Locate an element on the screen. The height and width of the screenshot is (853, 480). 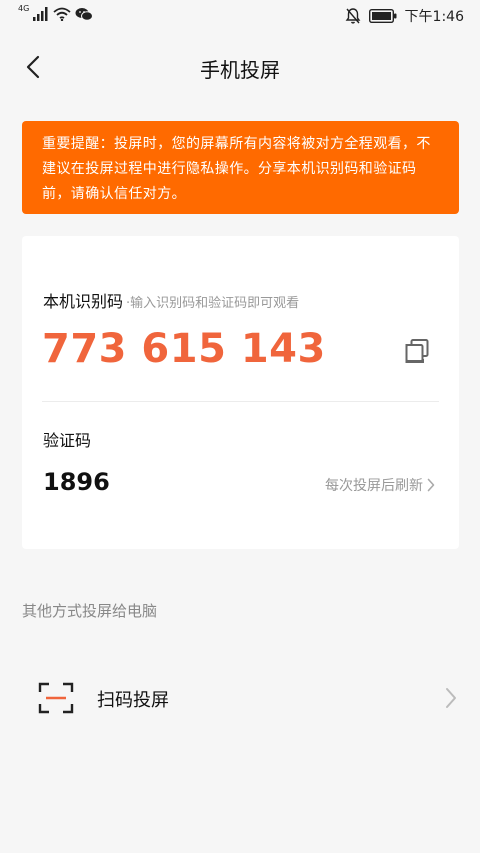
refresh-info-text: 每次投屏后刷新 is located at coordinates (374, 486).